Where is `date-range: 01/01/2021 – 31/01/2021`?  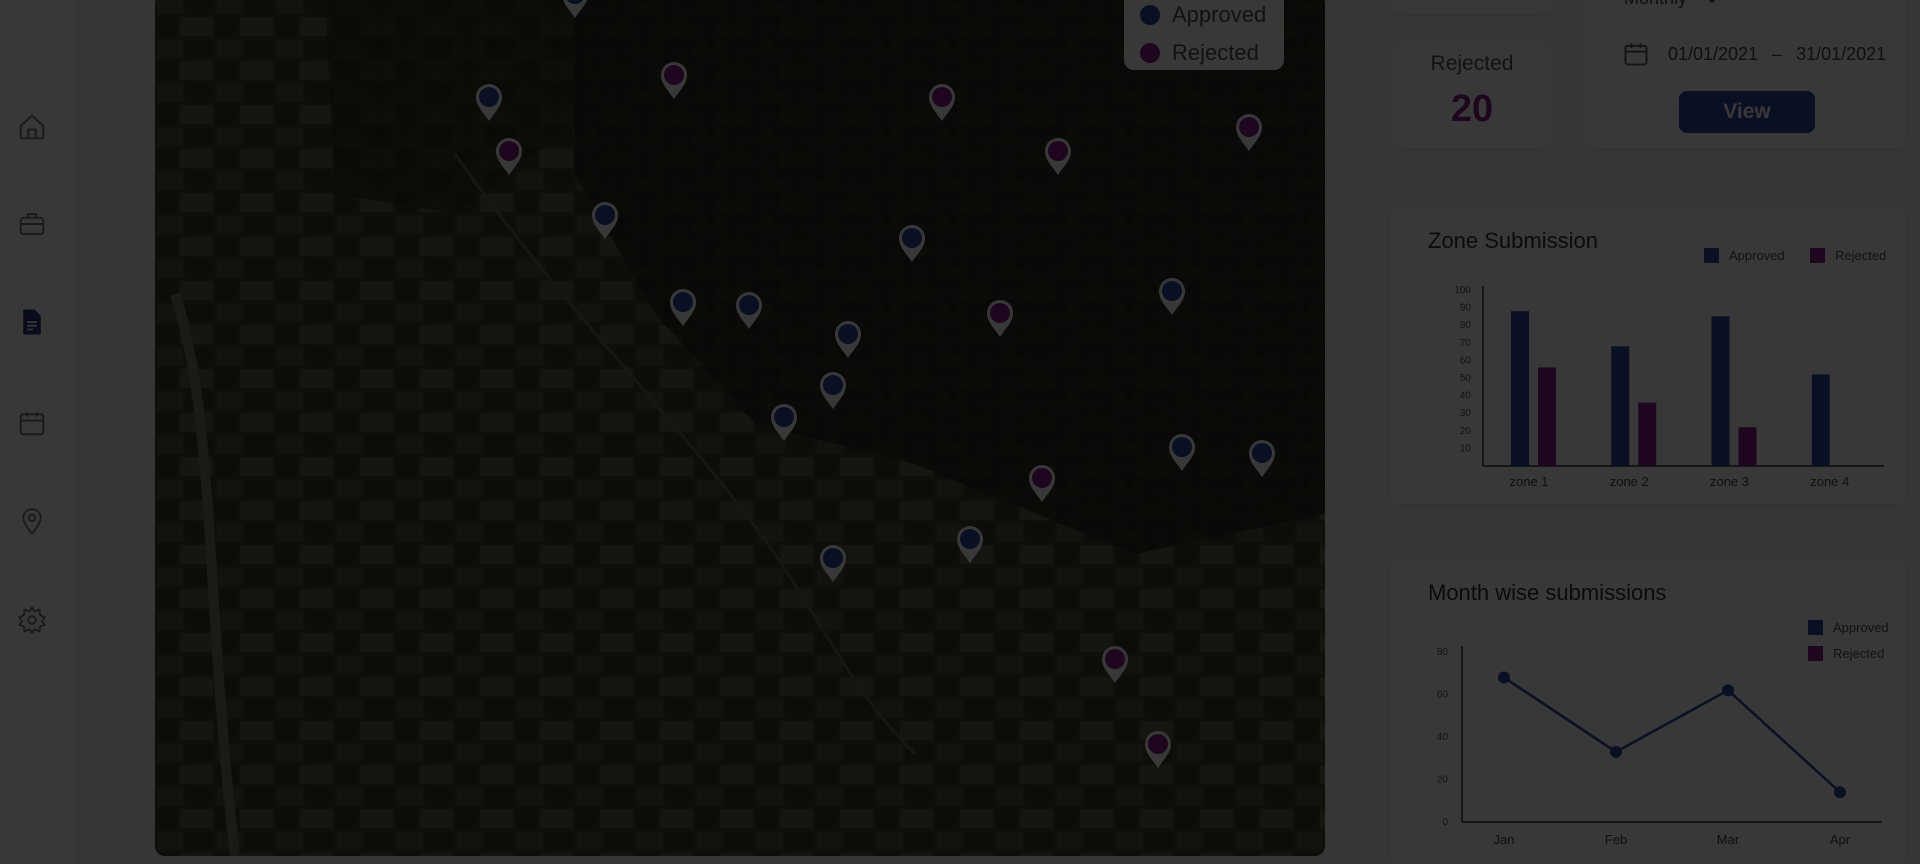
date-range: 01/01/2021 – 31/01/2021 is located at coordinates (1754, 54).